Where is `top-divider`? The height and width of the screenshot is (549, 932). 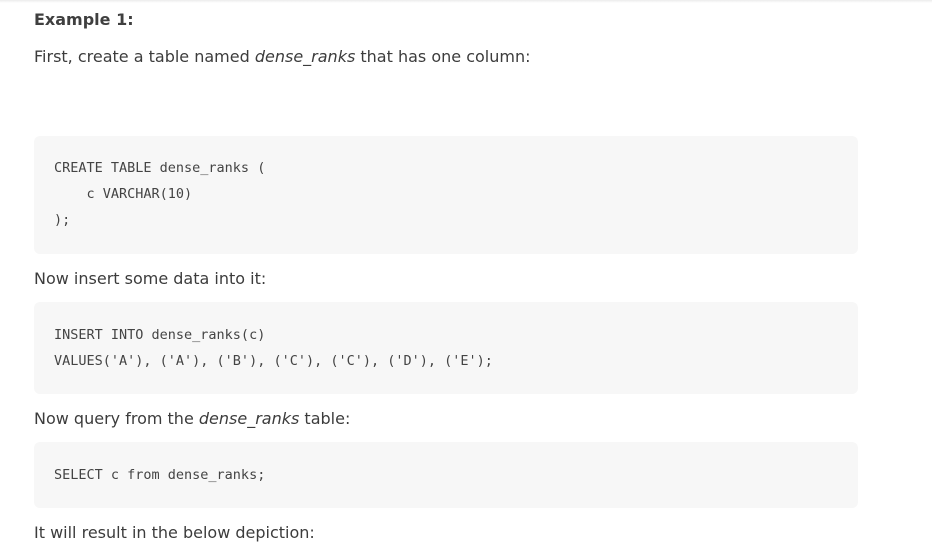
top-divider is located at coordinates (466, 1).